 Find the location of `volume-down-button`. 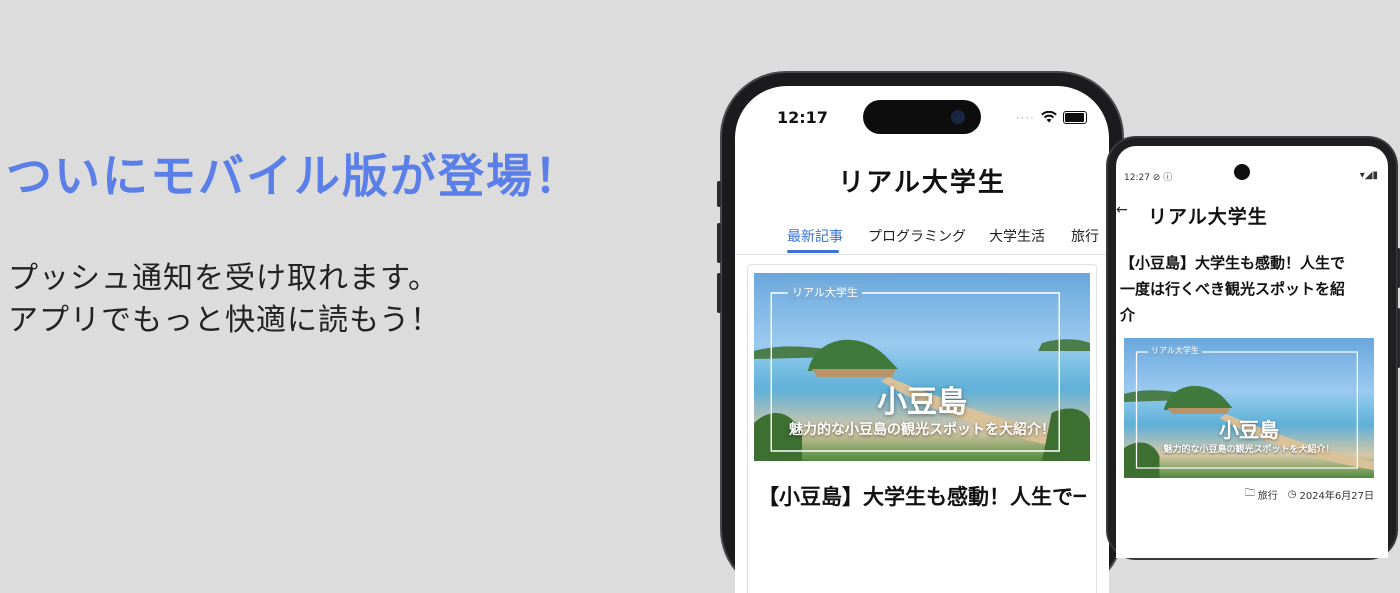

volume-down-button is located at coordinates (719, 293).